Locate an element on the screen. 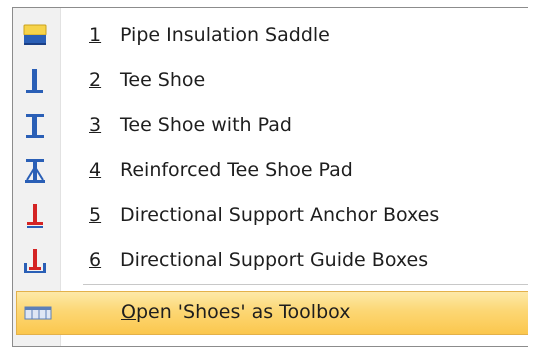  menu-item-guide-boxes: 6 Directional Support Guide Boxes is located at coordinates (271, 261).